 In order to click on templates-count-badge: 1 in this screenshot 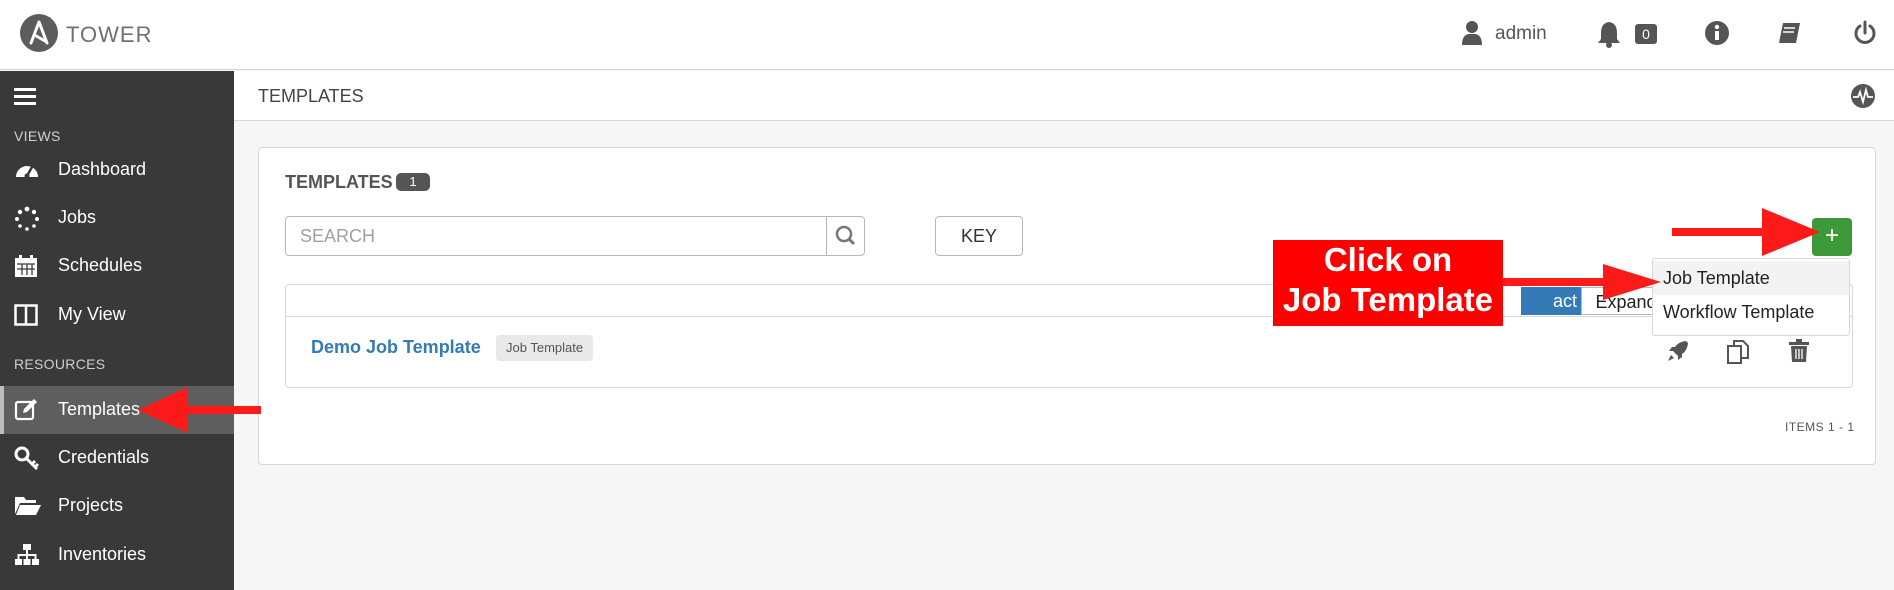, I will do `click(413, 182)`.